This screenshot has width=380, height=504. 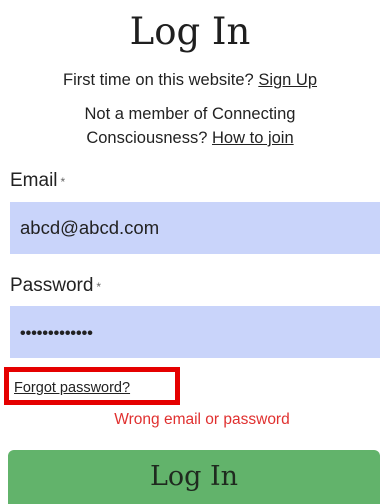 I want to click on signup-prompt: First time on this website? Sign Up, so click(x=190, y=80).